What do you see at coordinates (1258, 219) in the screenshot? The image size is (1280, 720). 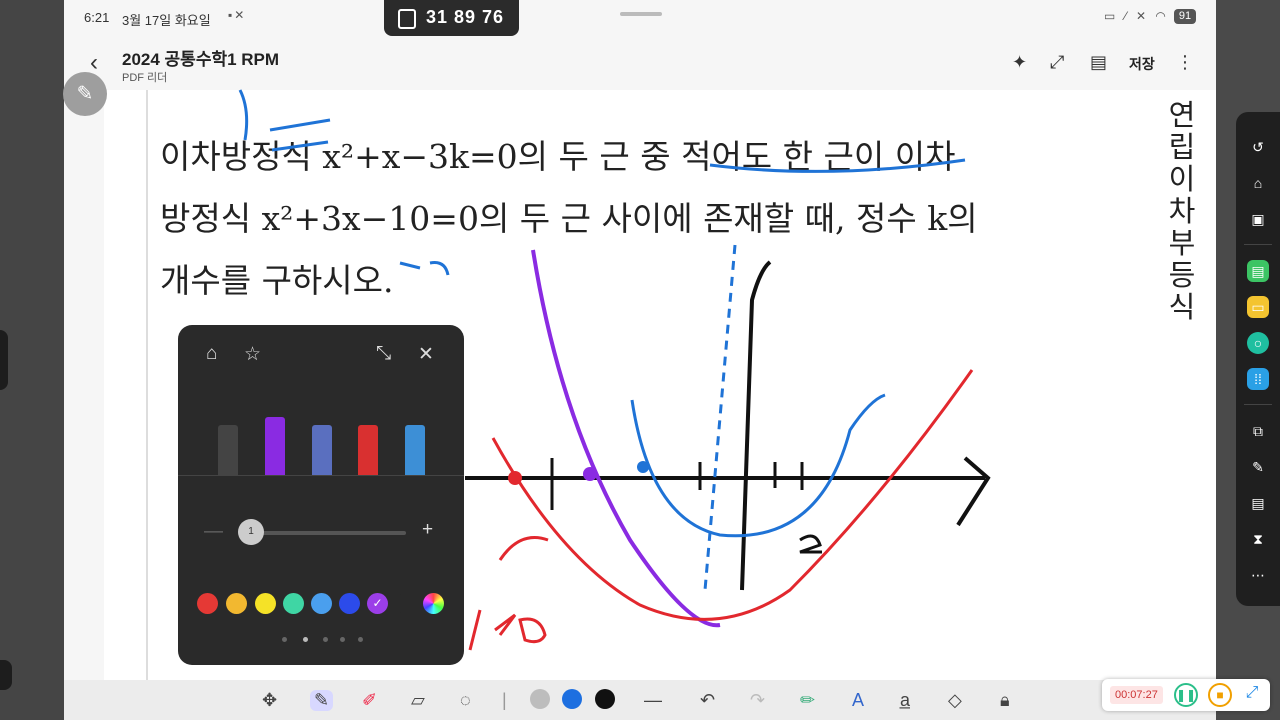 I see `split-screen-icon: ▣` at bounding box center [1258, 219].